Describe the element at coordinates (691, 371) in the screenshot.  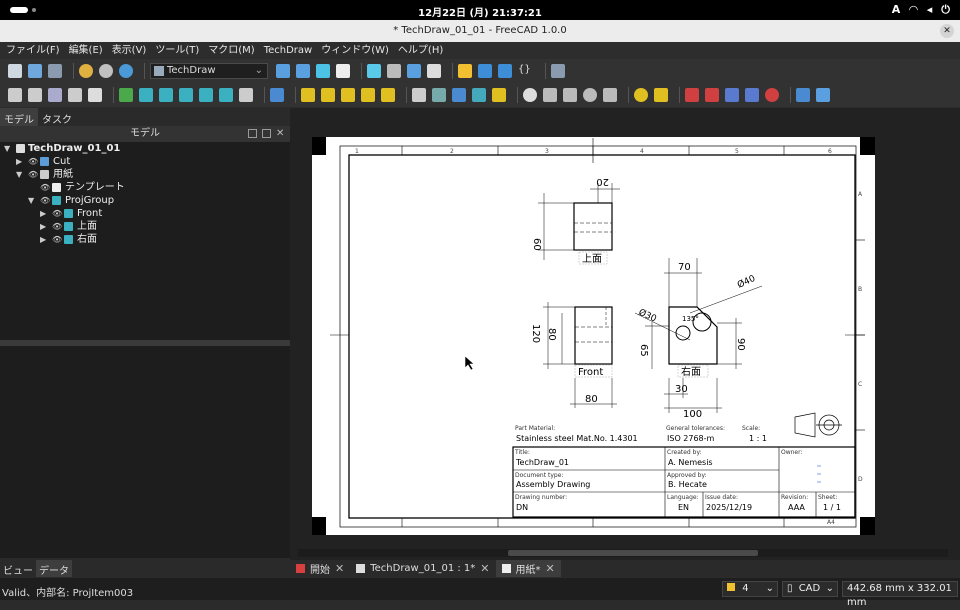
I see `view-label-right: 右面` at that location.